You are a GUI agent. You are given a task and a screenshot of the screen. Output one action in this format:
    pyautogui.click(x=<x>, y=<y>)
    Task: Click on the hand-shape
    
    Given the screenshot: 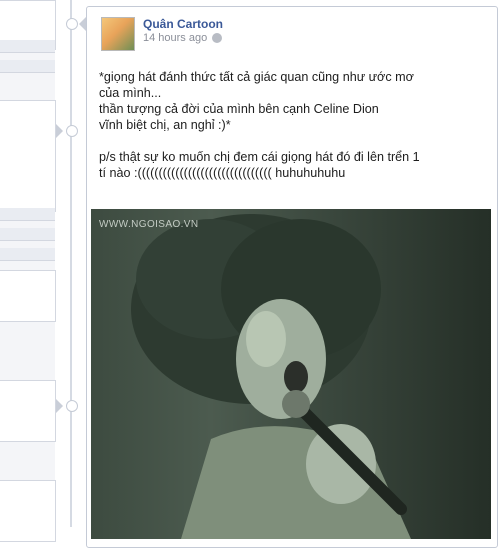 What is the action you would take?
    pyautogui.click(x=341, y=464)
    